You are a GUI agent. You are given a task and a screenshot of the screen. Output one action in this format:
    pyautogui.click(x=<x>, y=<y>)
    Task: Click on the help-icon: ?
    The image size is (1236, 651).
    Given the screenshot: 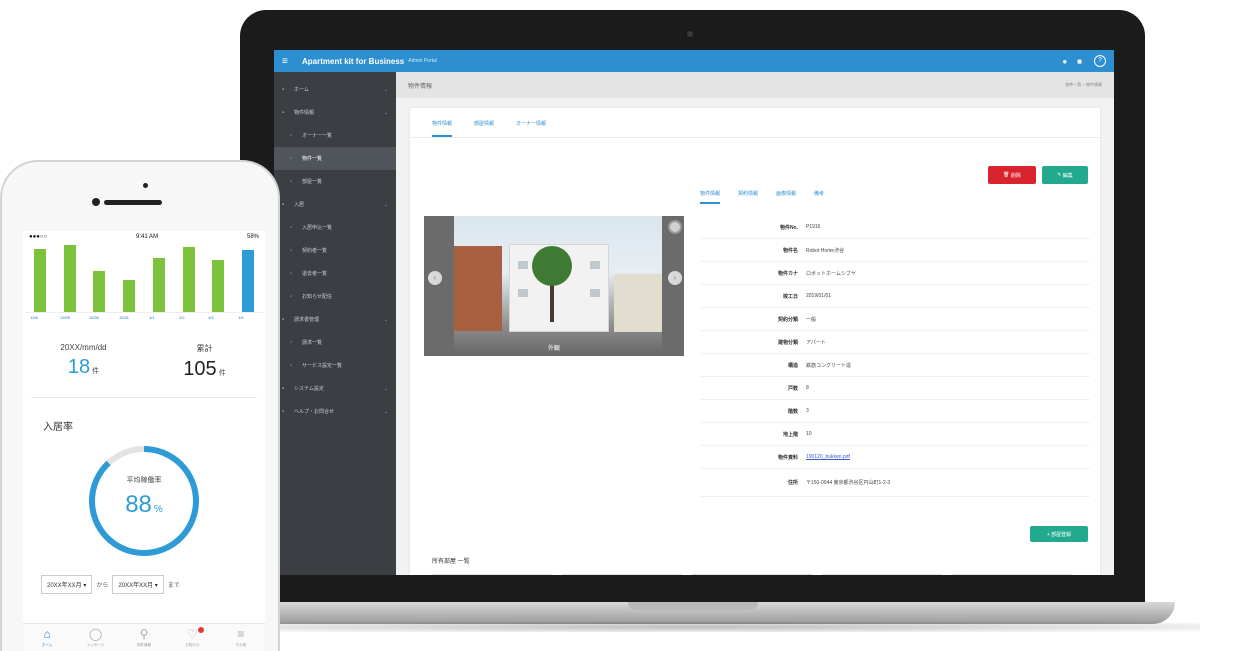 What is the action you would take?
    pyautogui.click(x=1100, y=61)
    